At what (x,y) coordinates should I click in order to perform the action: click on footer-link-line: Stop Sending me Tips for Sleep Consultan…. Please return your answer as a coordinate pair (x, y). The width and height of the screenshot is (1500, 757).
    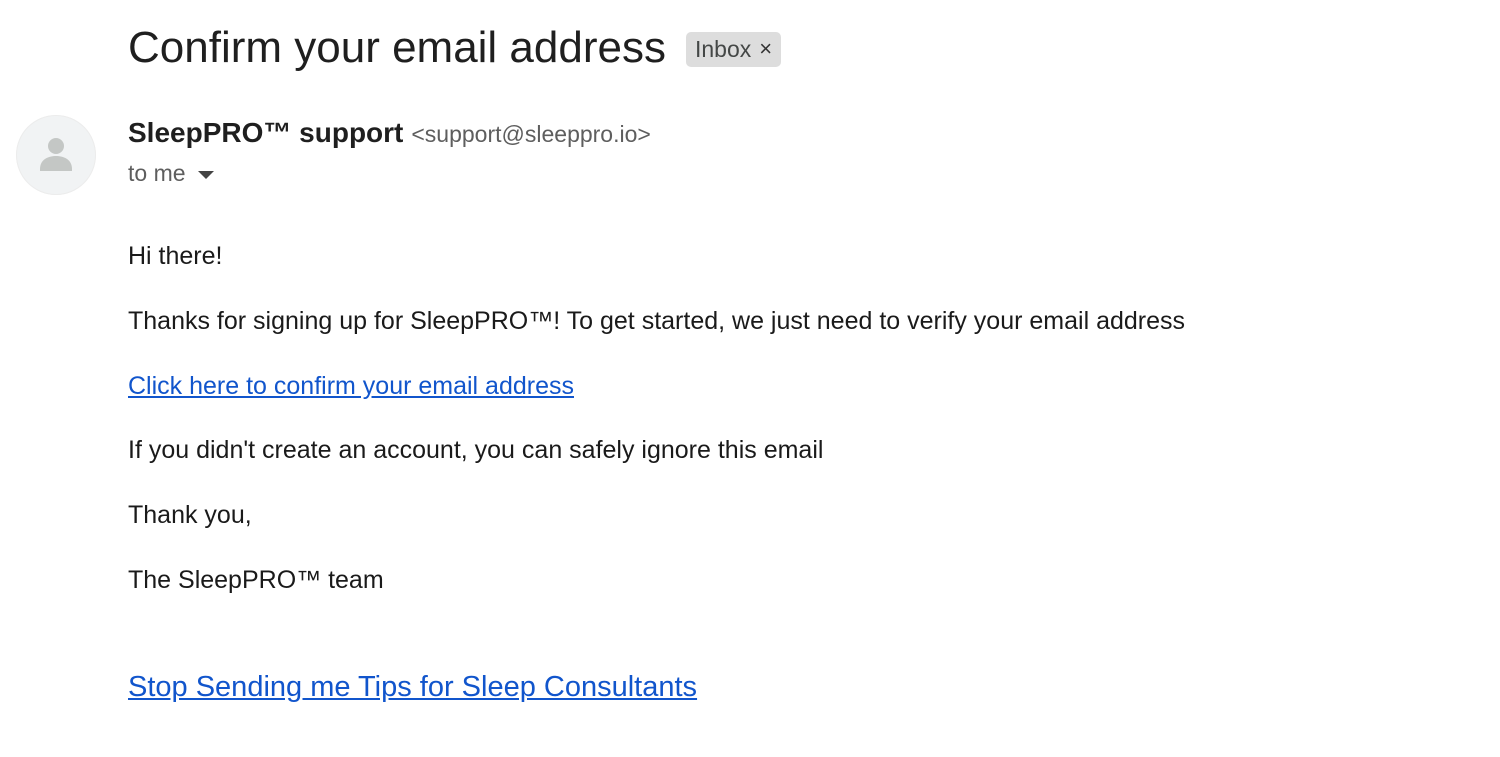
    Looking at the image, I should click on (412, 687).